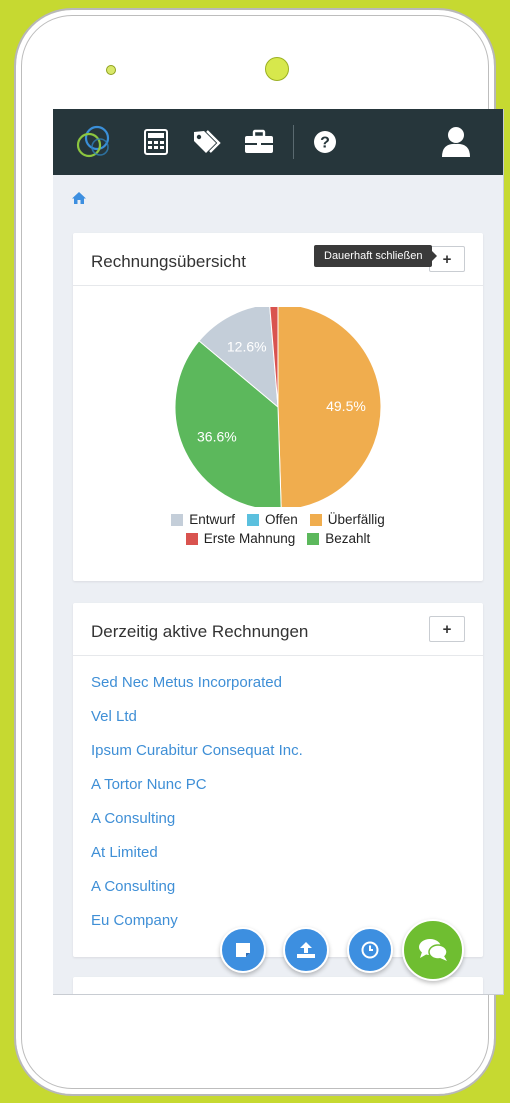  Describe the element at coordinates (456, 142) in the screenshot. I see `user-icon` at that location.